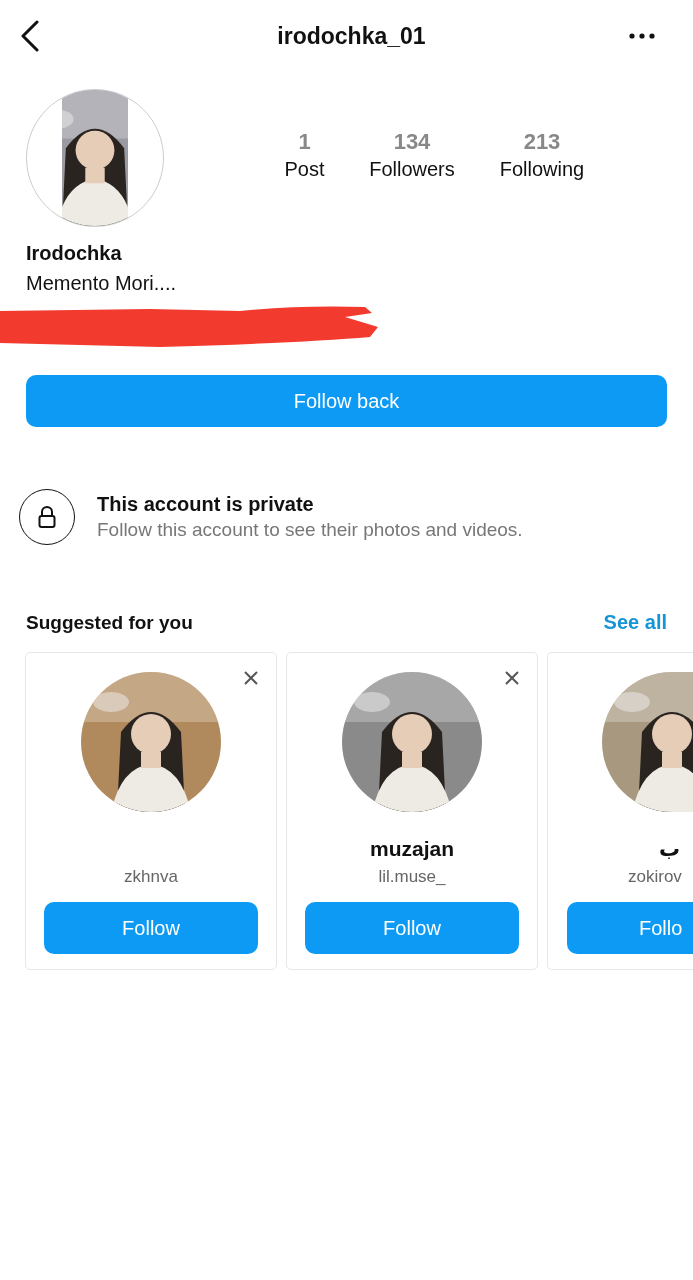  Describe the element at coordinates (630, 928) in the screenshot. I see `follow-button: Follo` at that location.